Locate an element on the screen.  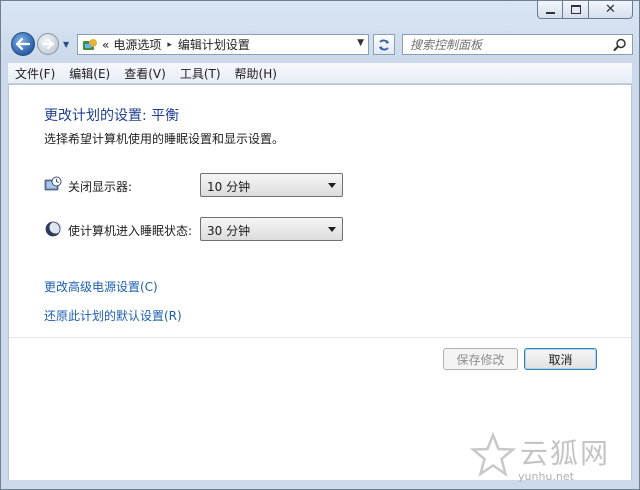
recent-pages-dropdown: ▼ is located at coordinates (66, 44).